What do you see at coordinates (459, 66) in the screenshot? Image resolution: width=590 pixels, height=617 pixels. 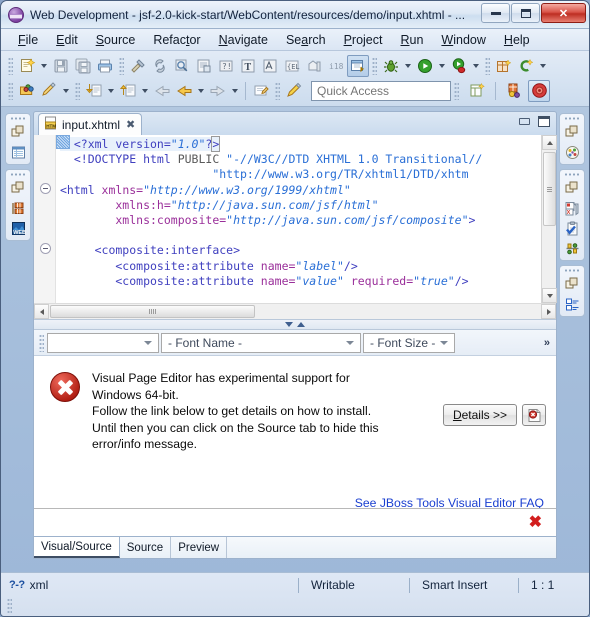 I see `run-as-server-icon` at bounding box center [459, 66].